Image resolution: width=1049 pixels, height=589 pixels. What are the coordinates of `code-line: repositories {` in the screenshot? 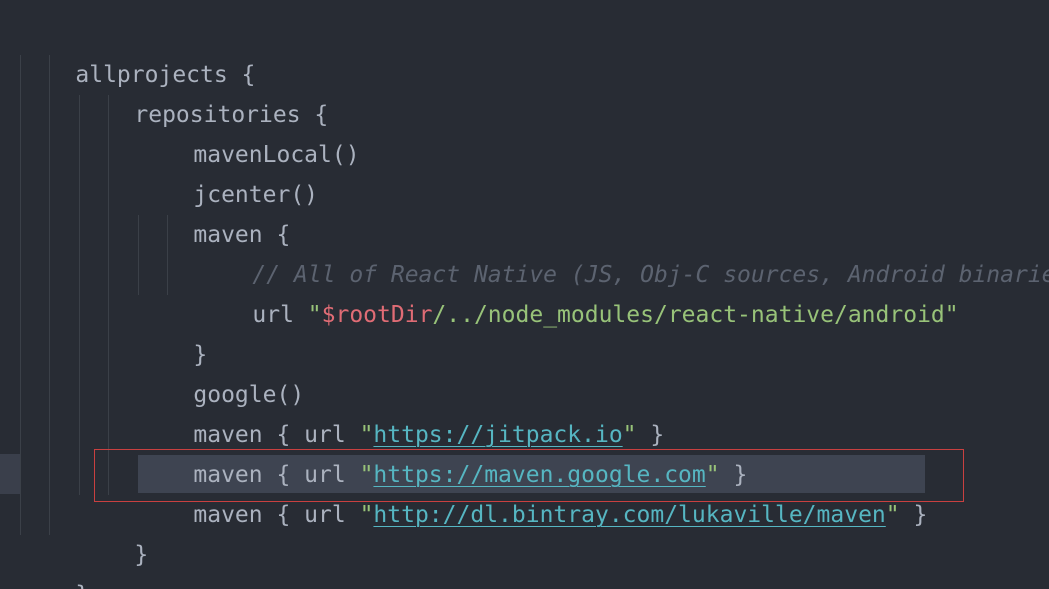 It's located at (203, 91).